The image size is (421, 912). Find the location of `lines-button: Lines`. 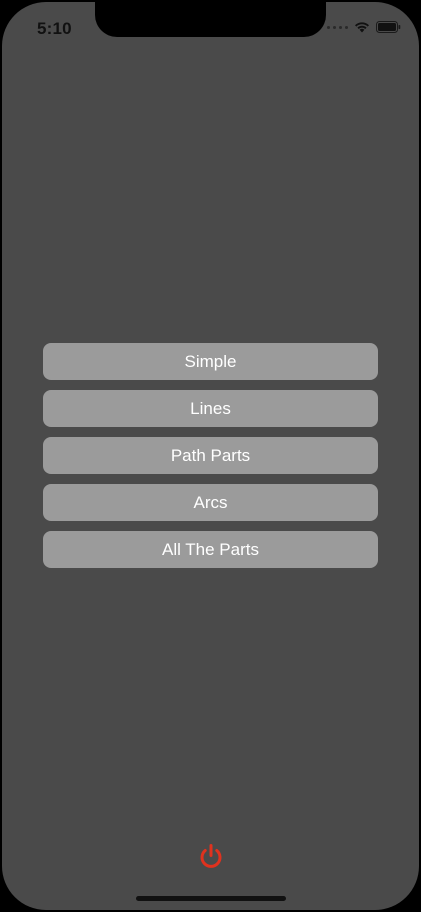

lines-button: Lines is located at coordinates (210, 408).